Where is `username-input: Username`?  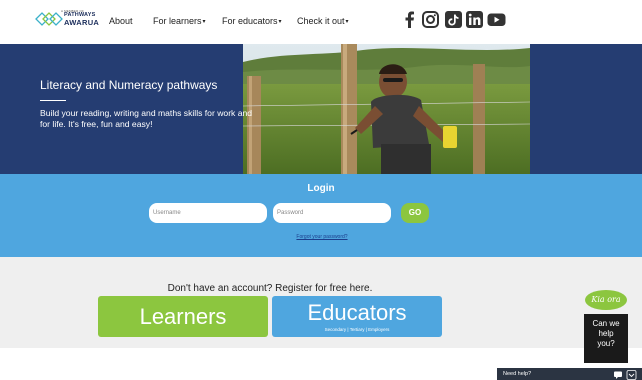 username-input: Username is located at coordinates (208, 213).